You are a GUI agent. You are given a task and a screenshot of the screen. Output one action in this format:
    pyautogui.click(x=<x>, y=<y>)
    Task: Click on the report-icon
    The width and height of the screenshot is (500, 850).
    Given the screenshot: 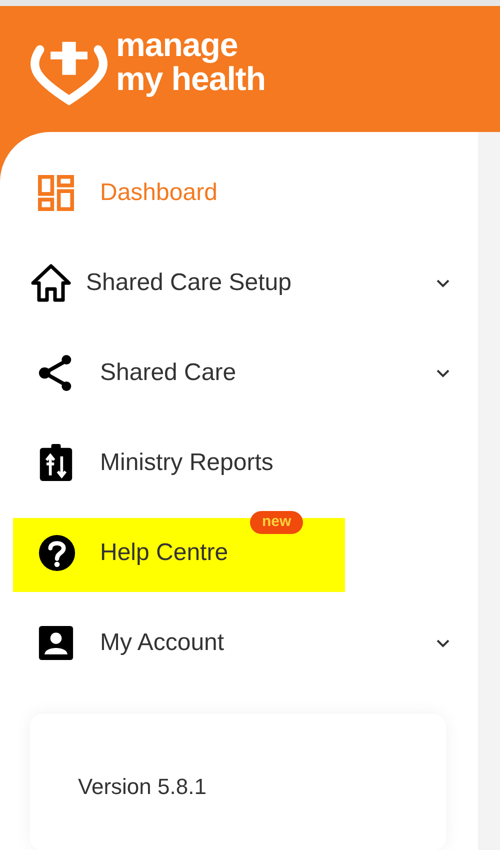 What is the action you would take?
    pyautogui.click(x=56, y=463)
    